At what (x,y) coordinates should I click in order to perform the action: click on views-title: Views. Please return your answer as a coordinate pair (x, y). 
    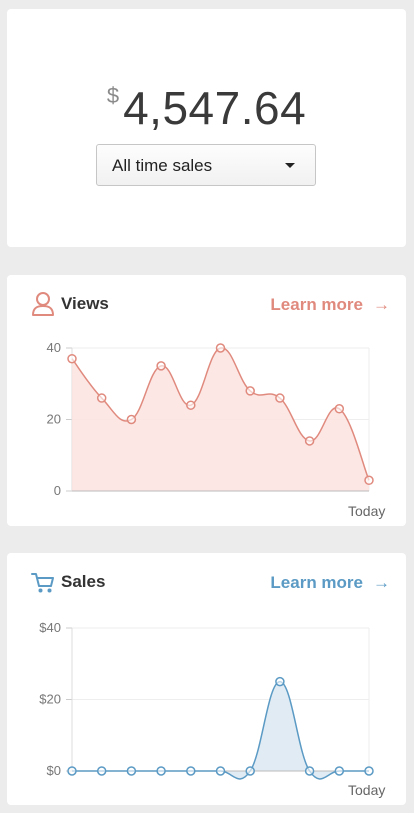
    Looking at the image, I should click on (85, 303).